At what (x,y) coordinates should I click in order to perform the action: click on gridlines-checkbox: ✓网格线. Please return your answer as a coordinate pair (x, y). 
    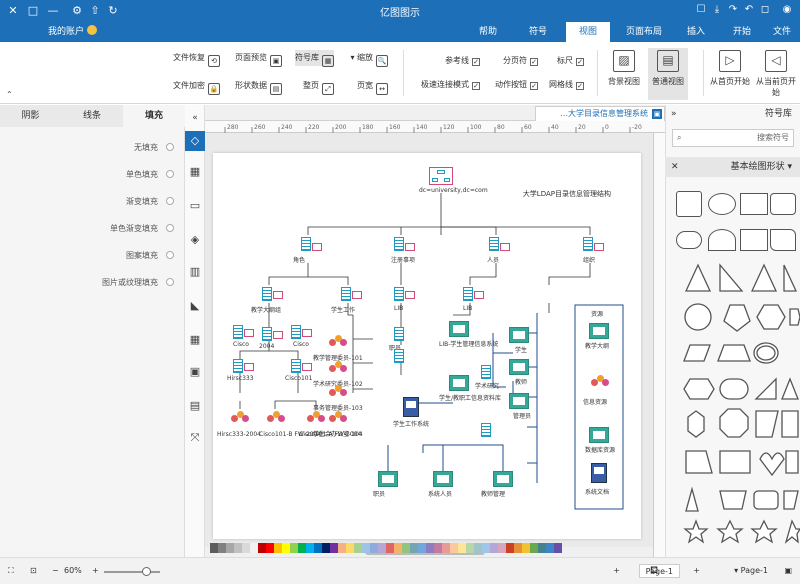
    Looking at the image, I should click on (566, 84).